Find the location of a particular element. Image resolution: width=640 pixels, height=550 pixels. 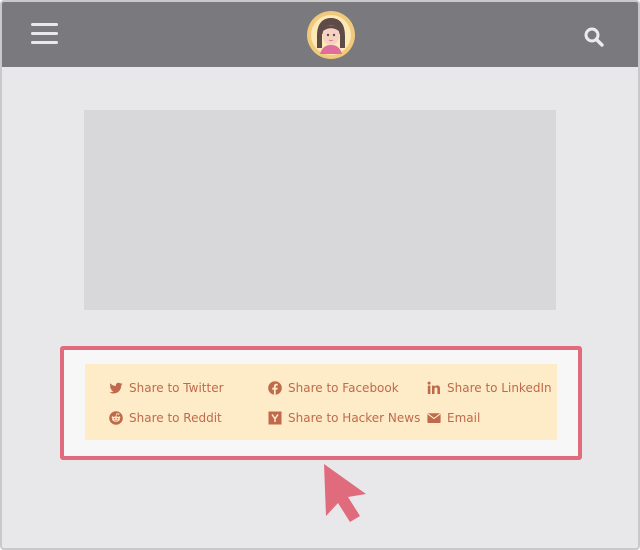

share-facebook-link: Share to Facebook is located at coordinates (333, 388).